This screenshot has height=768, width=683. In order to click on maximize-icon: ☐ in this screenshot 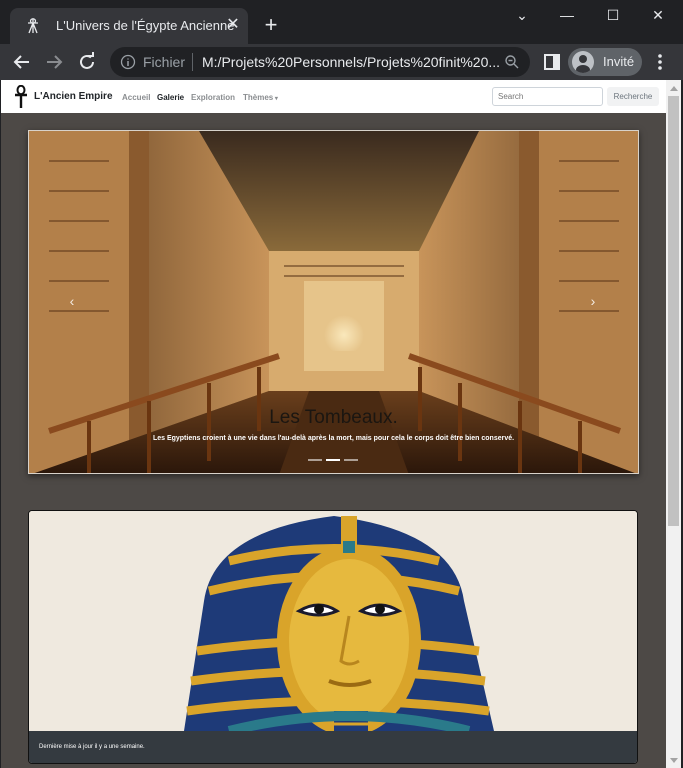, I will do `click(613, 15)`.